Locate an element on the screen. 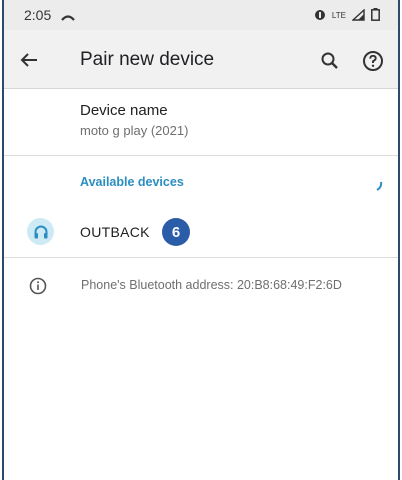 The image size is (402, 480). device-name-value: moto g play (2021) is located at coordinates (134, 130).